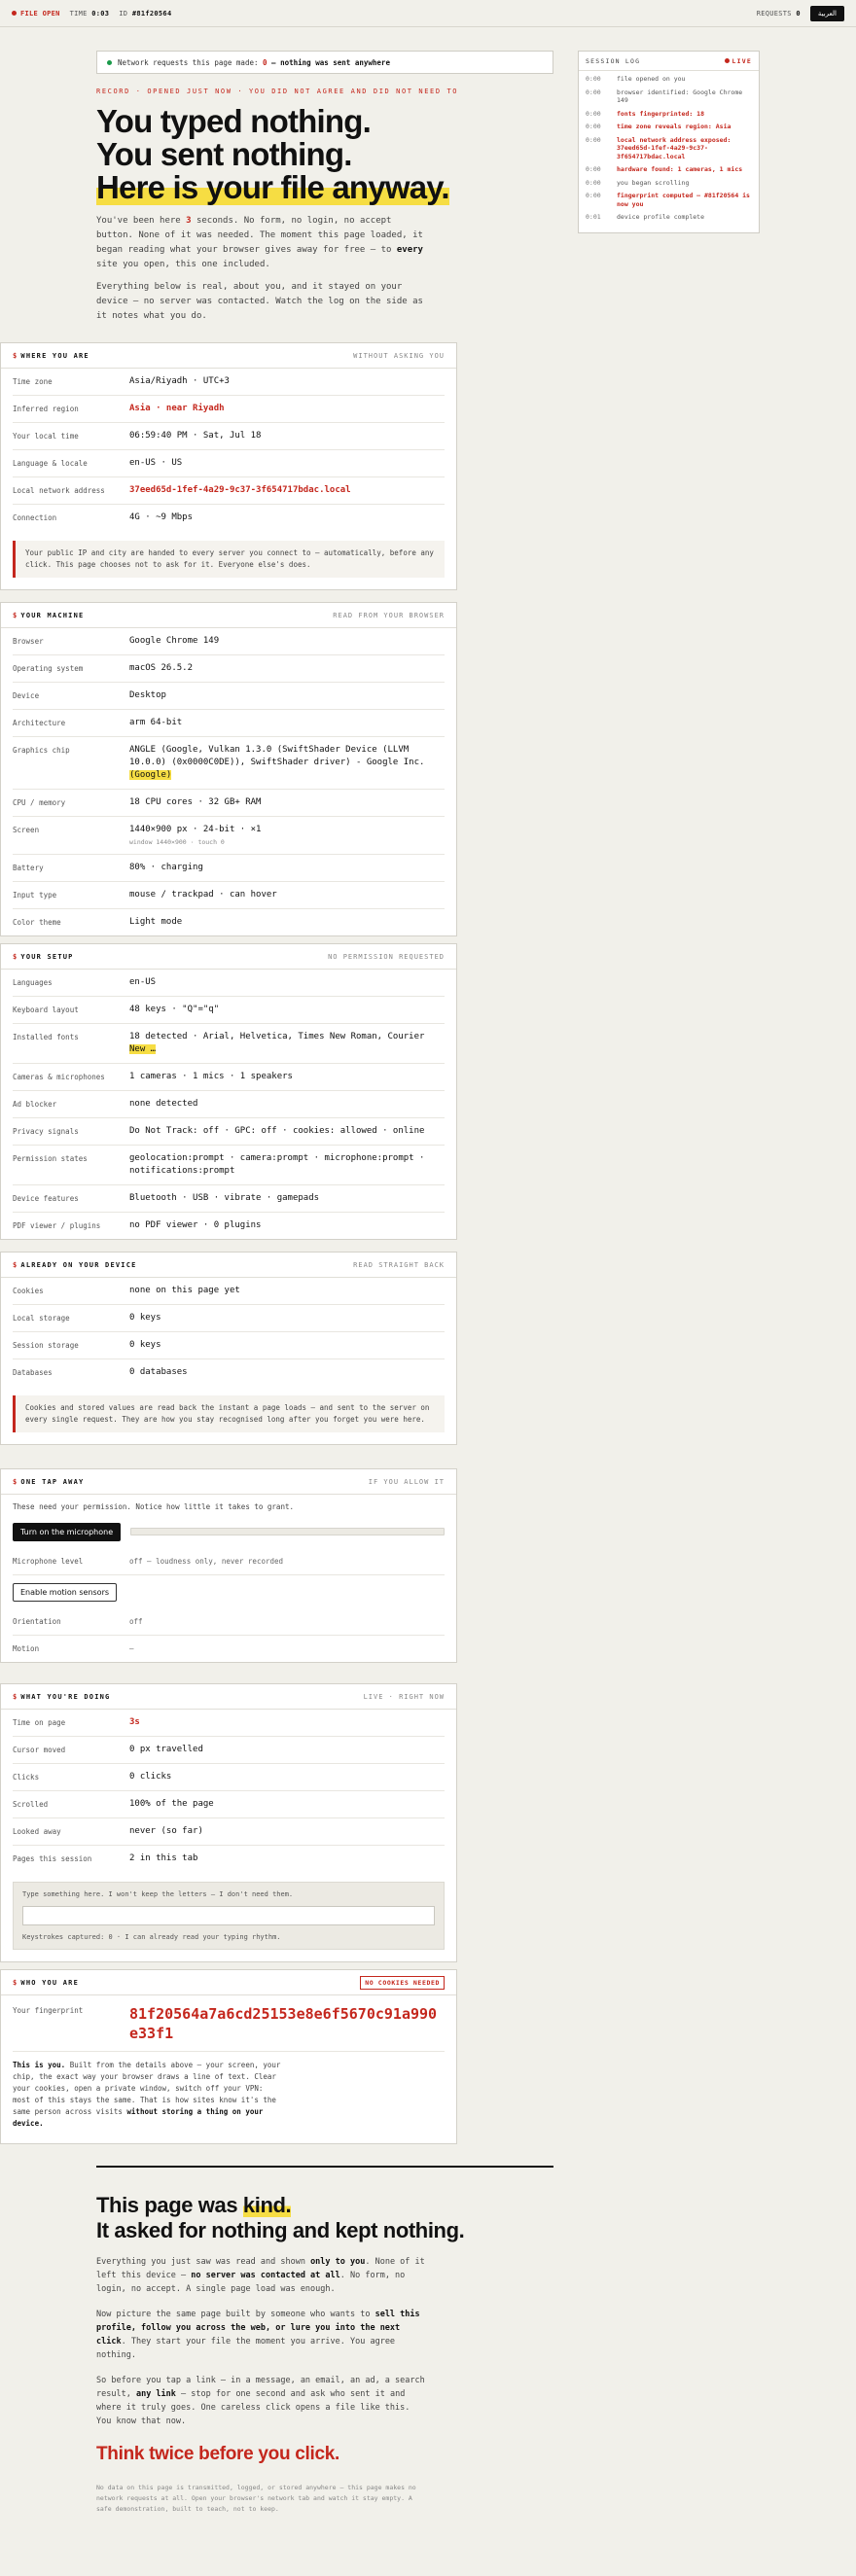  I want to click on detail-value: 3s, so click(134, 1722).